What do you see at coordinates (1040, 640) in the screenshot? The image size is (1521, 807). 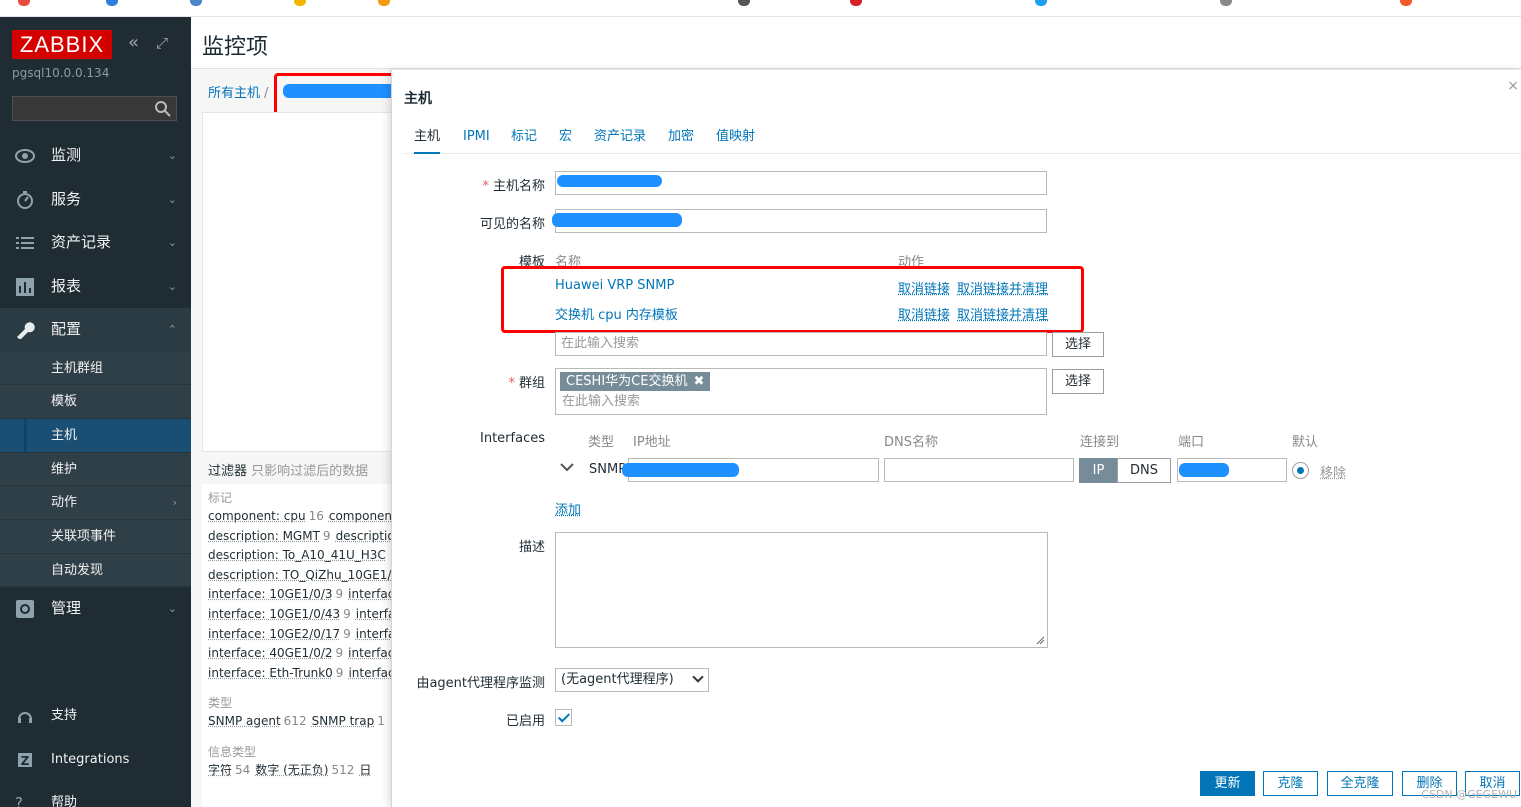 I see `resize-handle-icon` at bounding box center [1040, 640].